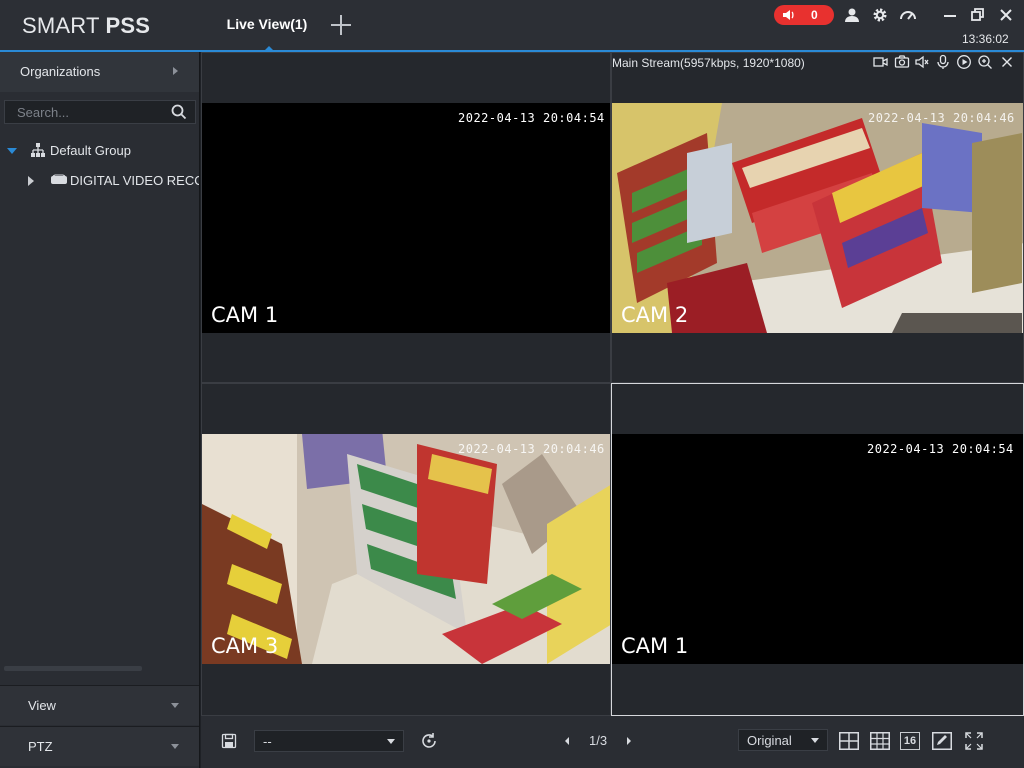 The image size is (1024, 768). What do you see at coordinates (985, 62) in the screenshot?
I see `zoom-in-icon` at bounding box center [985, 62].